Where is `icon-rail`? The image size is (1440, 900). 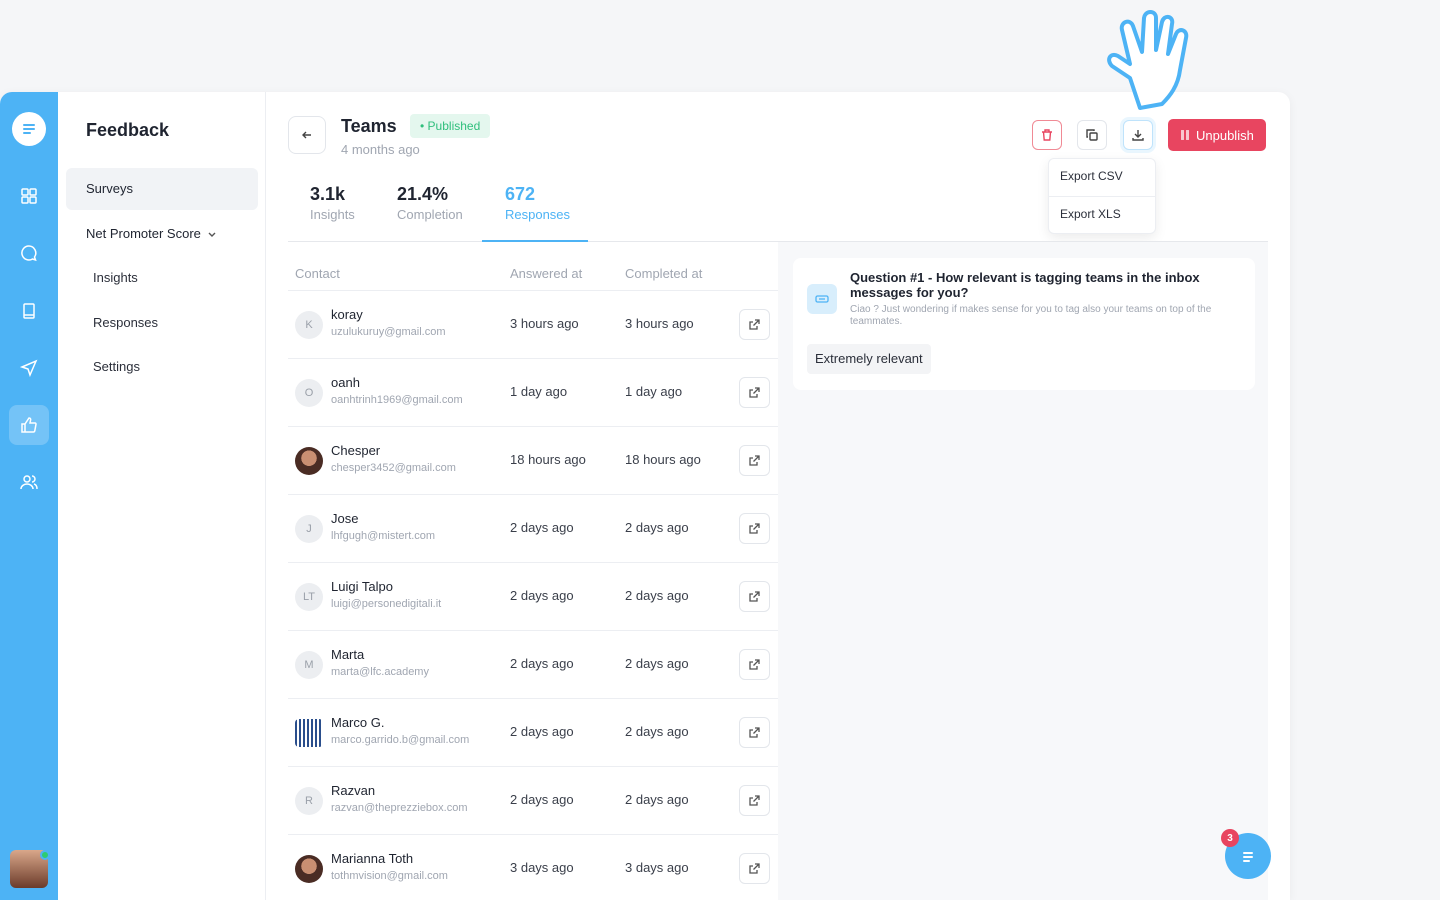 icon-rail is located at coordinates (29, 496).